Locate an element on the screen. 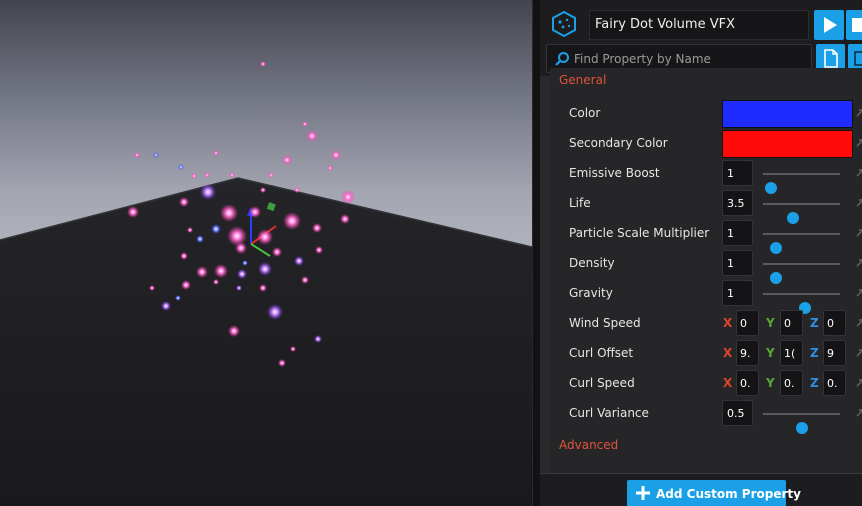 Image resolution: width=862 pixels, height=506 pixels. plus-icon is located at coordinates (643, 493).